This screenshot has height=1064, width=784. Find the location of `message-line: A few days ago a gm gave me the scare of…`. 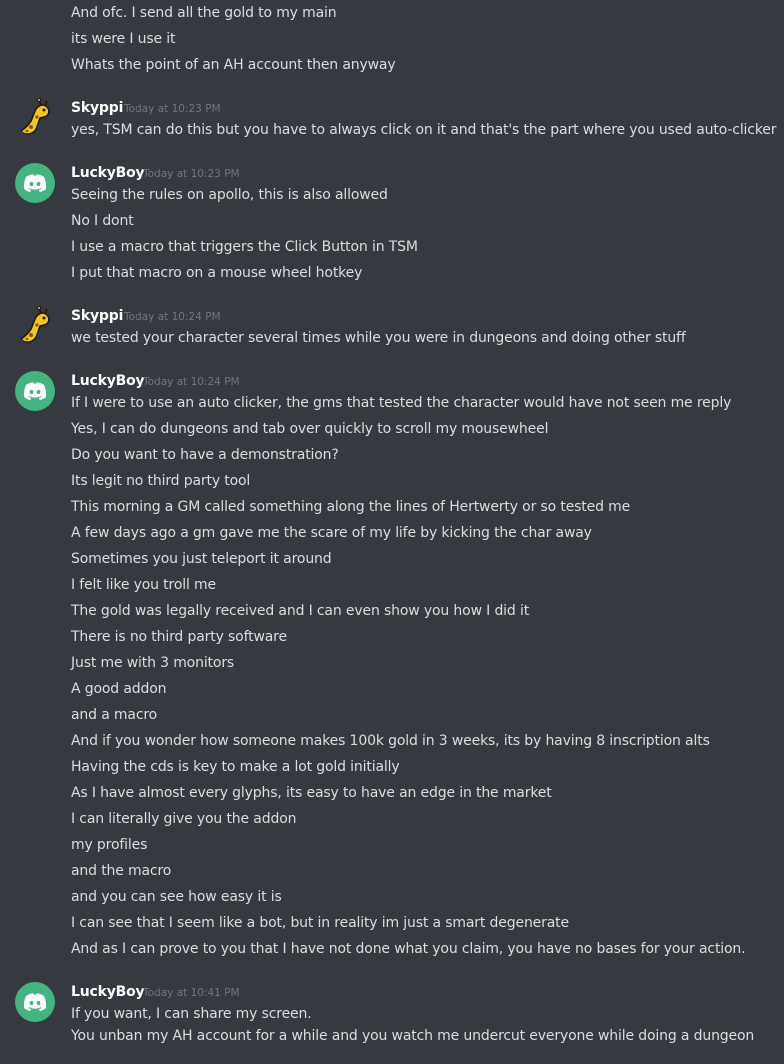

message-line: A few days ago a gm gave me the scare of… is located at coordinates (331, 533).